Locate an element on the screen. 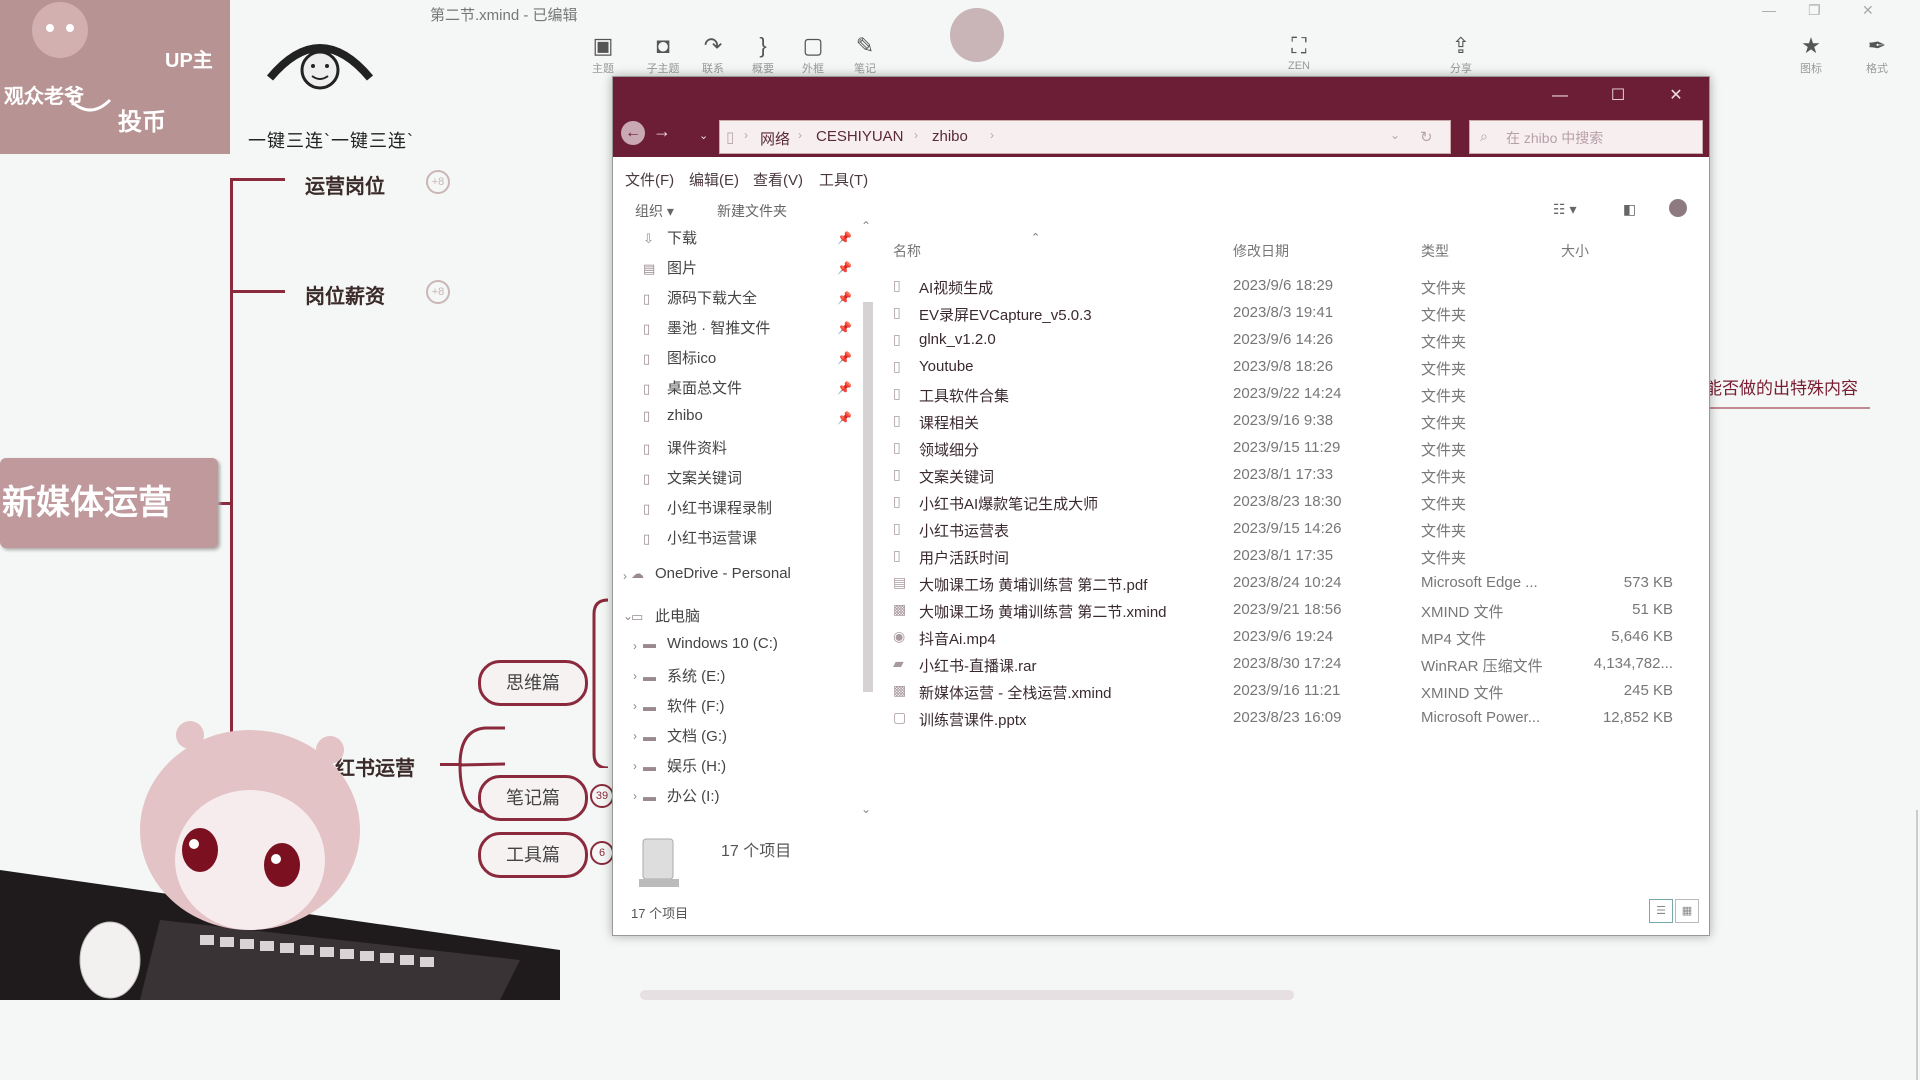  refresh-icon: ↻ is located at coordinates (1426, 137).